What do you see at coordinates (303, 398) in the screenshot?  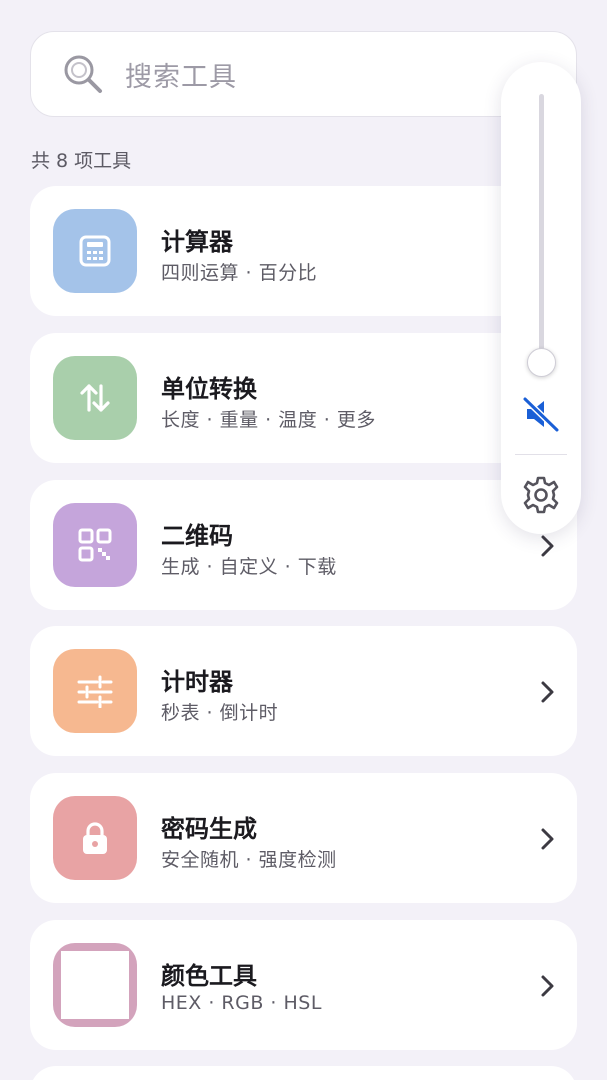 I see `tool-card-unit-convert: 单位转换 长度 · 重量 · 温度 · 更多` at bounding box center [303, 398].